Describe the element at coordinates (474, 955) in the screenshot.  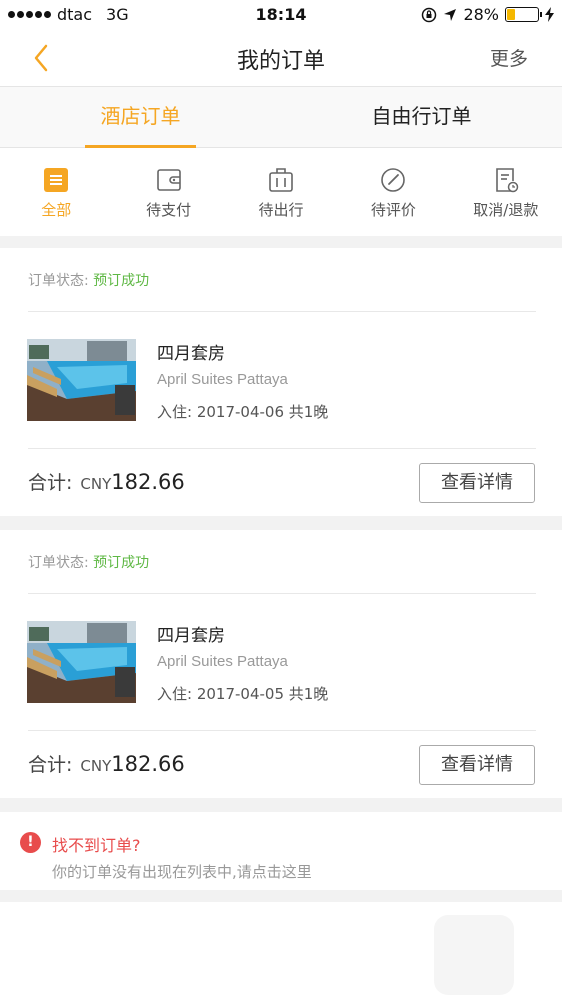
I see `assistive-touch-button` at that location.